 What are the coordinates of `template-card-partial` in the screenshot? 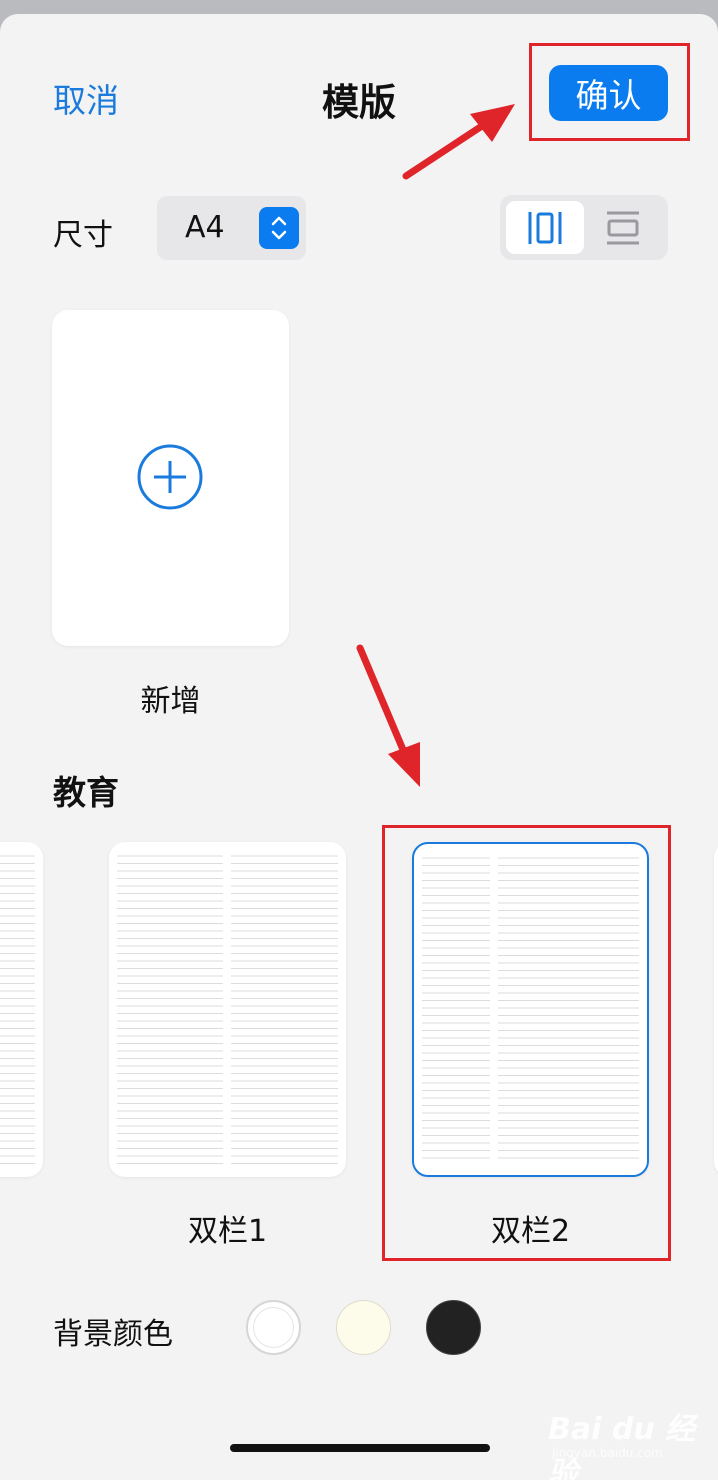 It's located at (21, 1009).